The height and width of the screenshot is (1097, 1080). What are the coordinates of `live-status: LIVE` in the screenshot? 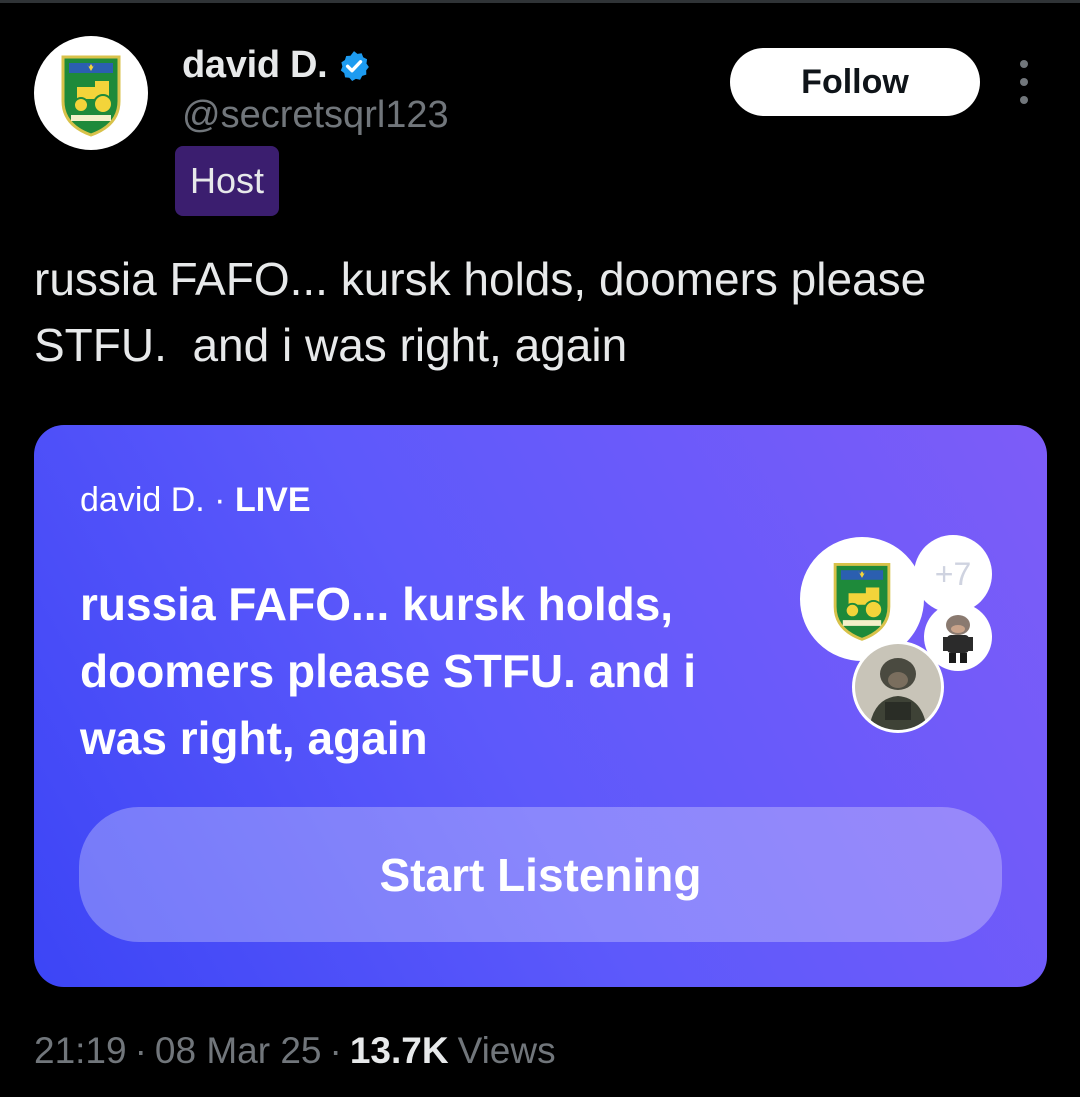 It's located at (272, 500).